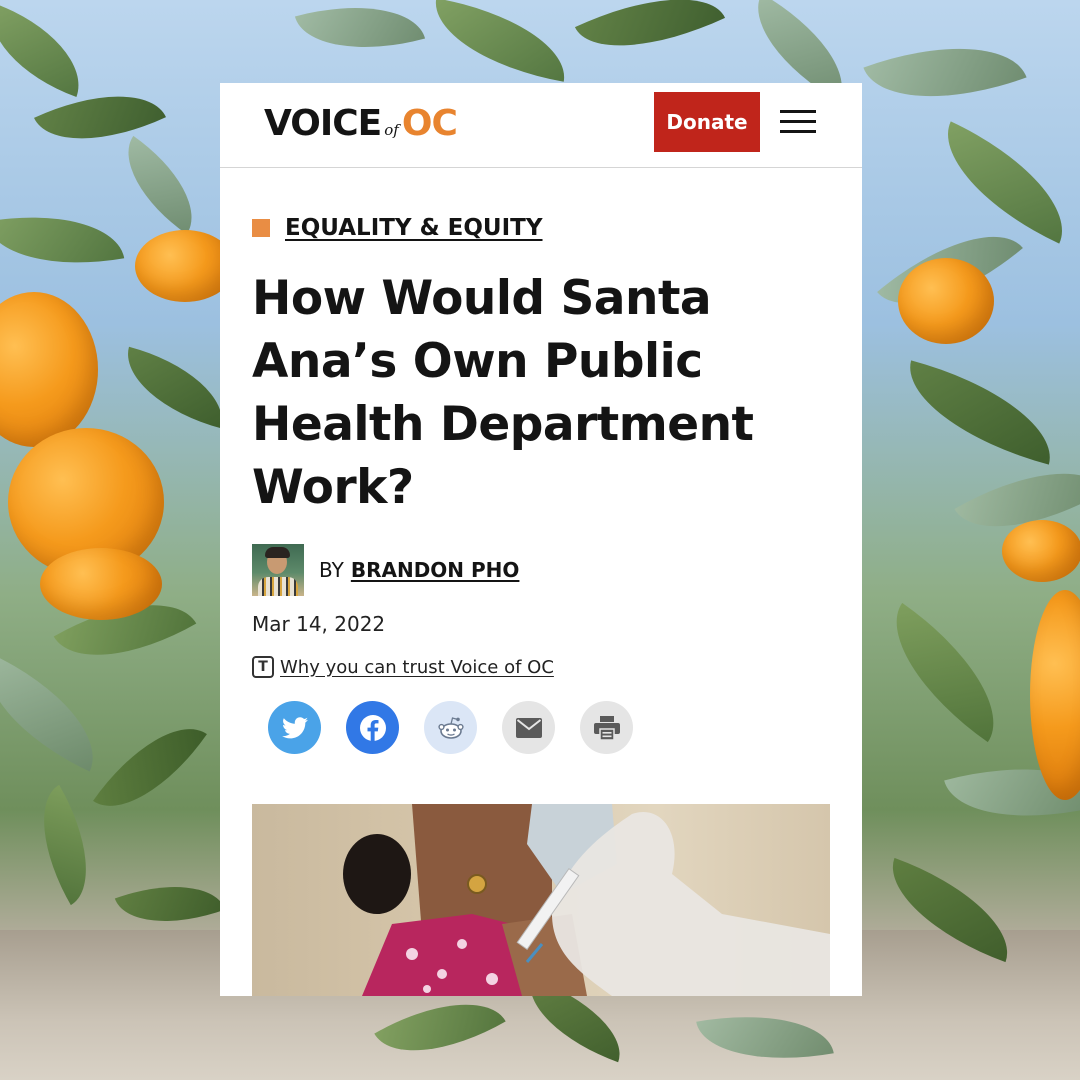  Describe the element at coordinates (417, 667) in the screenshot. I see `trust-link: Why you can trust Voice of OC` at that location.